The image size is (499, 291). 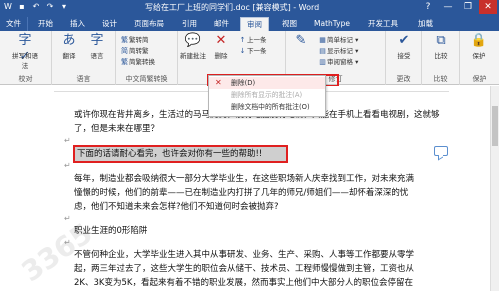 What do you see at coordinates (244, 179) in the screenshot?
I see `document-line: 每年，制造业都会吸纳很大一部分大学毕业生，在这些职场新人庆幸找到工作，对未来充满` at bounding box center [244, 179].